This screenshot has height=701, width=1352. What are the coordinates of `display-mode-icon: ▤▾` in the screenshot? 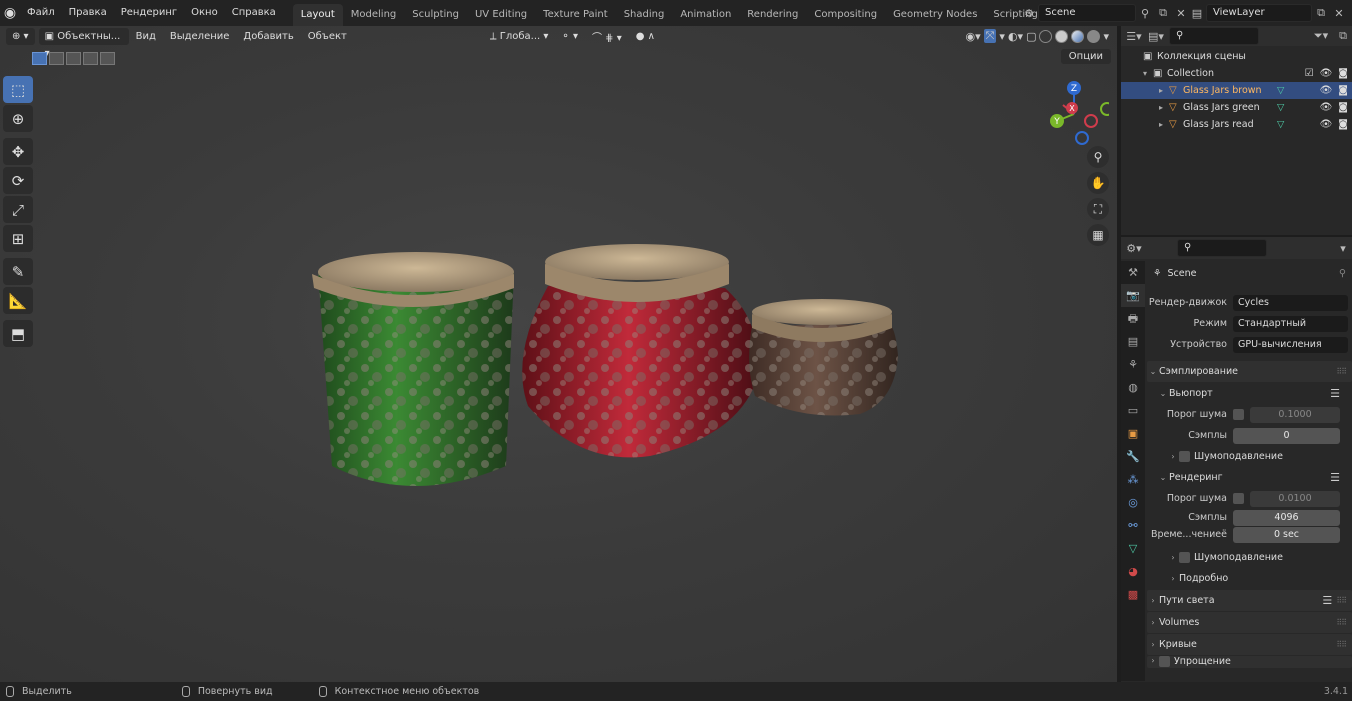 It's located at (1156, 36).